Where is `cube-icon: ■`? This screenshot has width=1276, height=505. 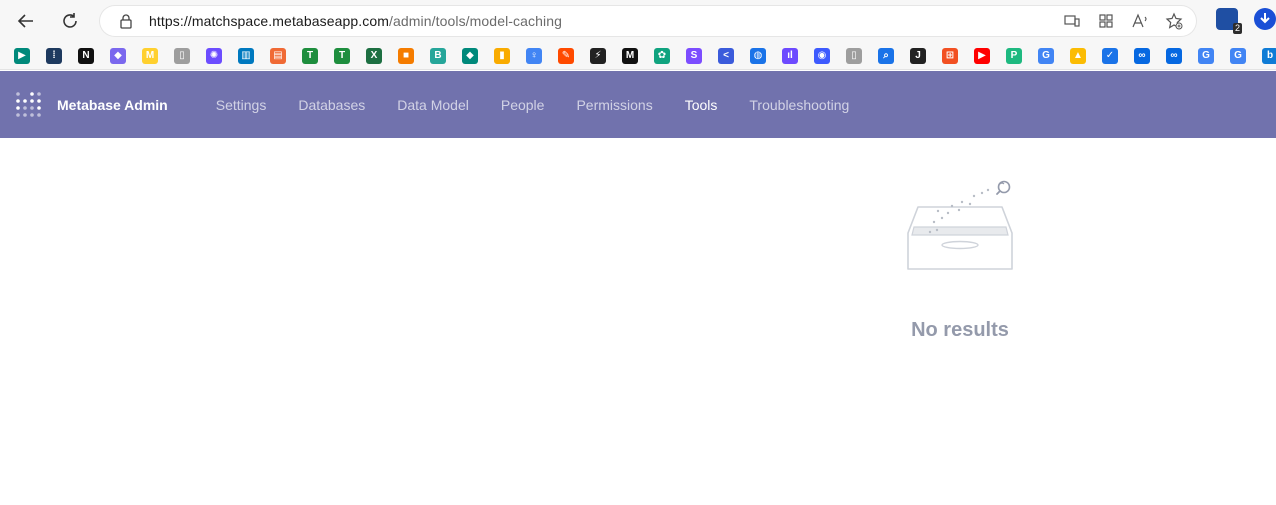
cube-icon: ■ is located at coordinates (406, 55).